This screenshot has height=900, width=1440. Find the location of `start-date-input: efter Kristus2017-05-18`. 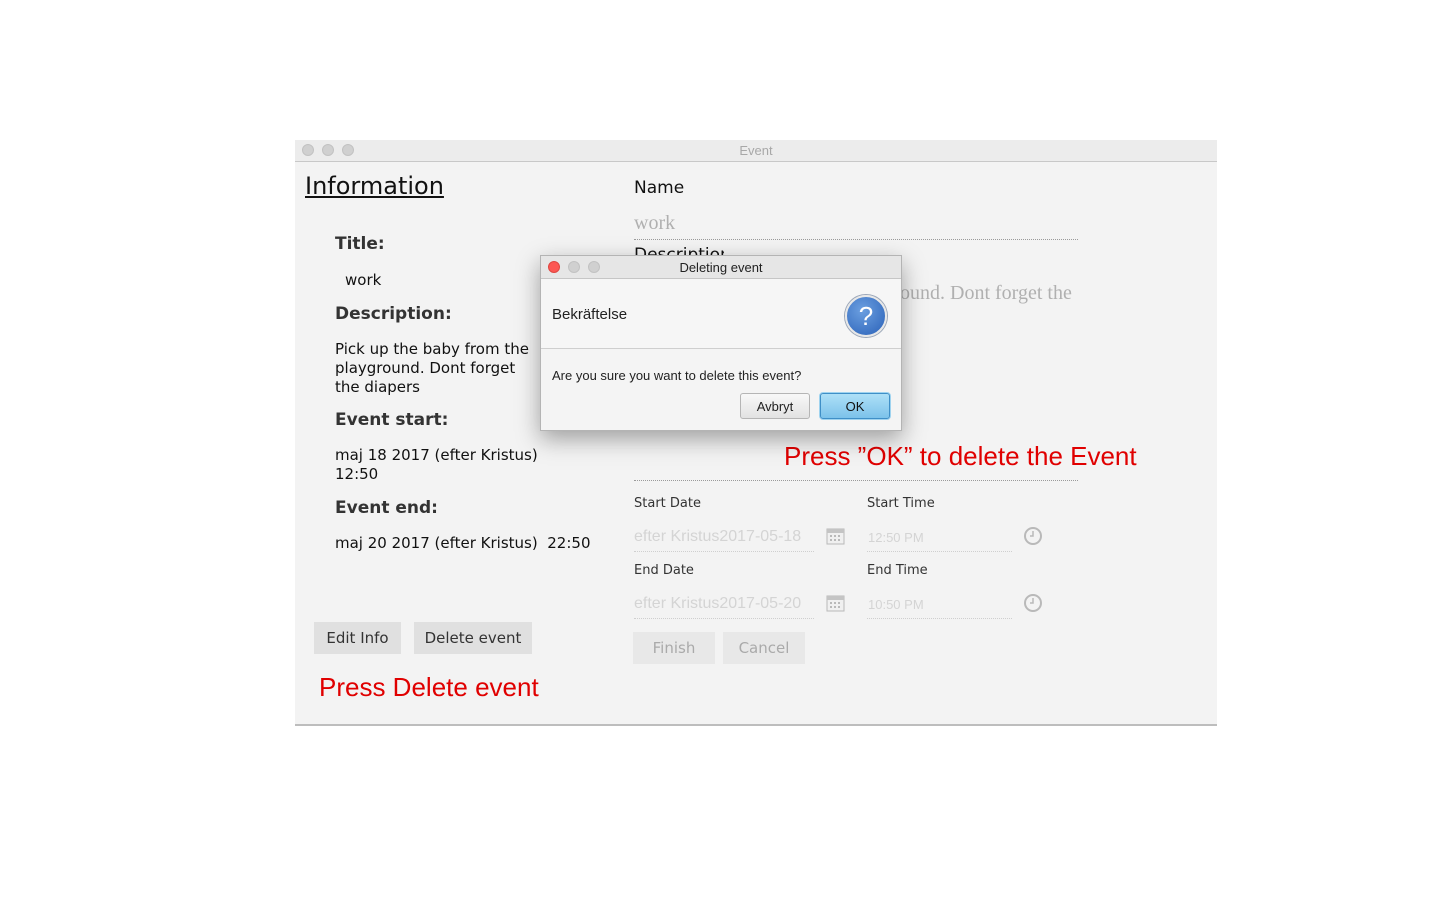

start-date-input: efter Kristus2017-05-18 is located at coordinates (717, 537).